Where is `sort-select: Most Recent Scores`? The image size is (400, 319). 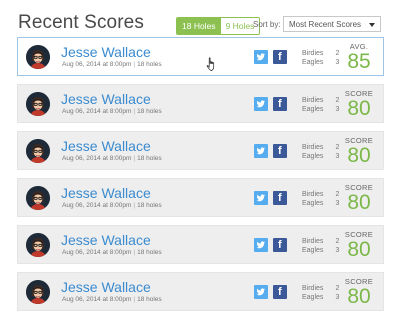 sort-select: Most Recent Scores is located at coordinates (332, 24).